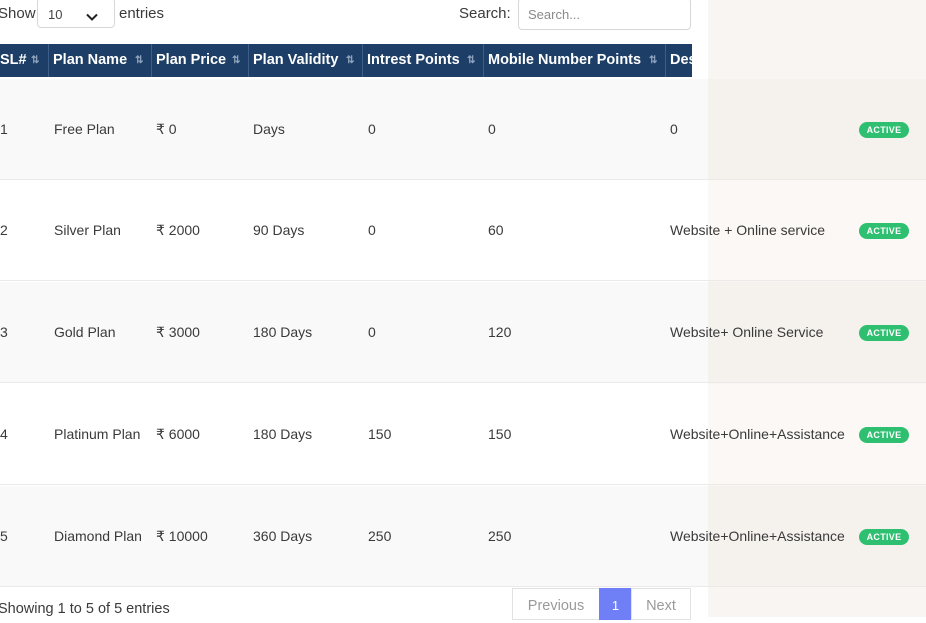  Describe the element at coordinates (496, 230) in the screenshot. I see `cell-mobile-number-points: 60` at that location.